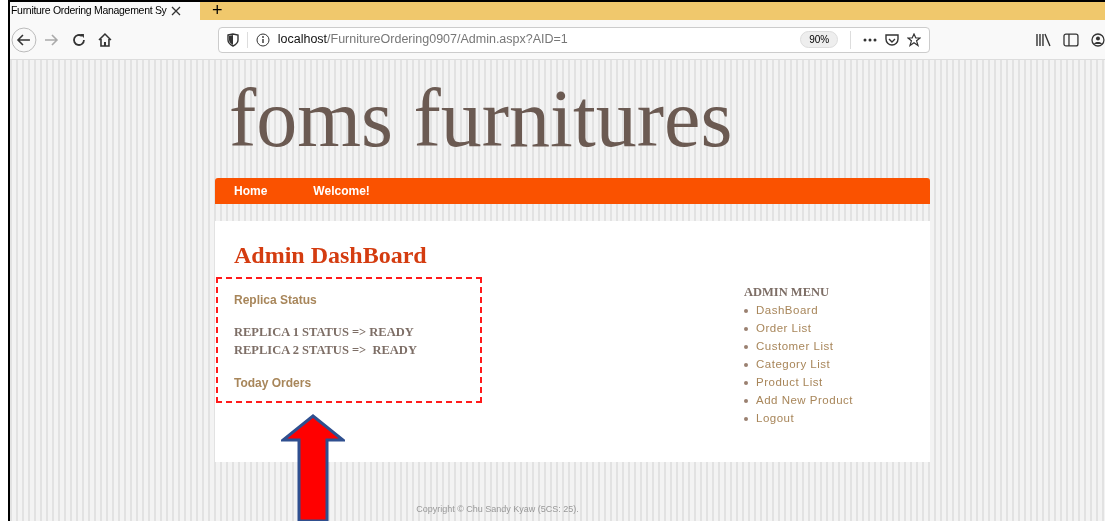 The height and width of the screenshot is (521, 1105). I want to click on replica-status: REPLICA 2 STATUS => READY, so click(326, 350).